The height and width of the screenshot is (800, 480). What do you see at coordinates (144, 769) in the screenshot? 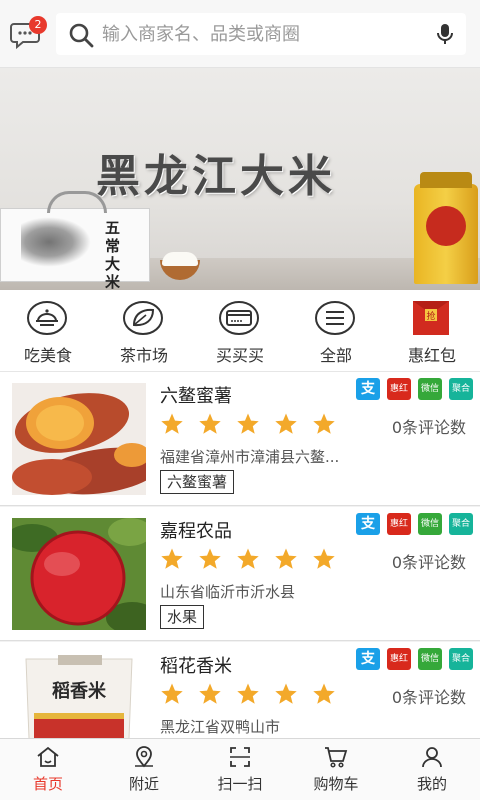
I see `tab-nearby: 附近` at bounding box center [144, 769].